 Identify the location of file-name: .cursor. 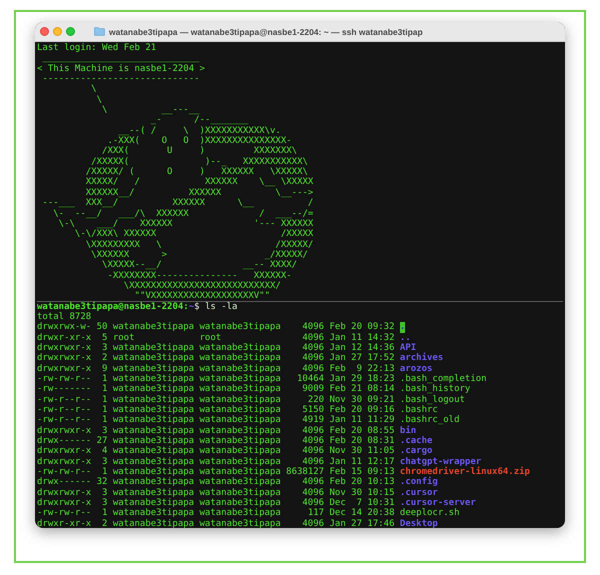
(419, 493).